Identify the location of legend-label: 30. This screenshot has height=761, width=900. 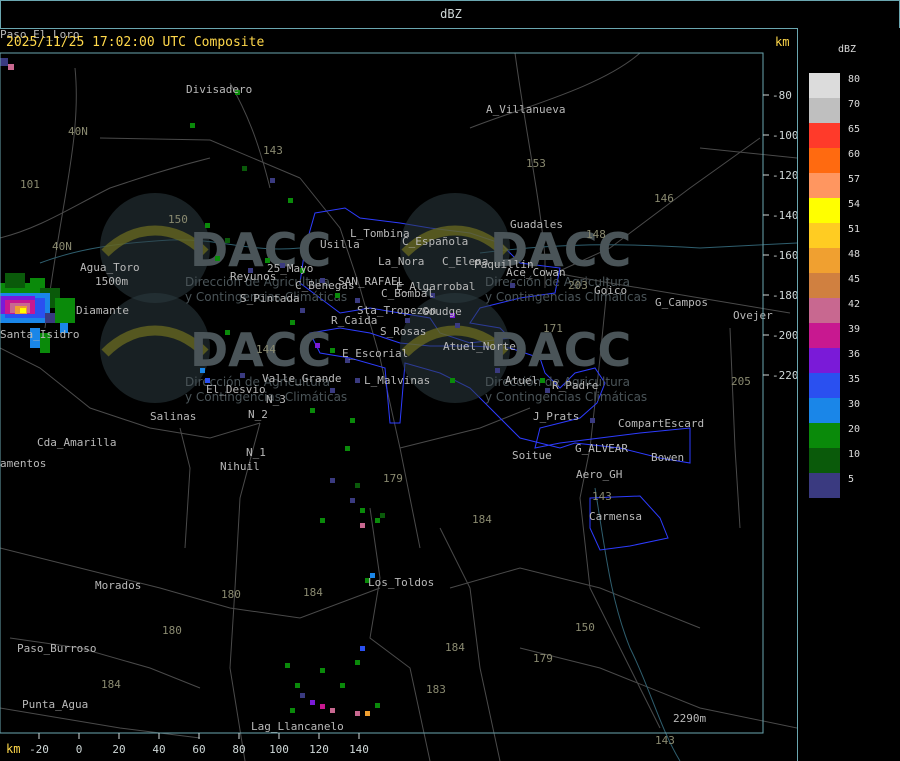
(854, 404).